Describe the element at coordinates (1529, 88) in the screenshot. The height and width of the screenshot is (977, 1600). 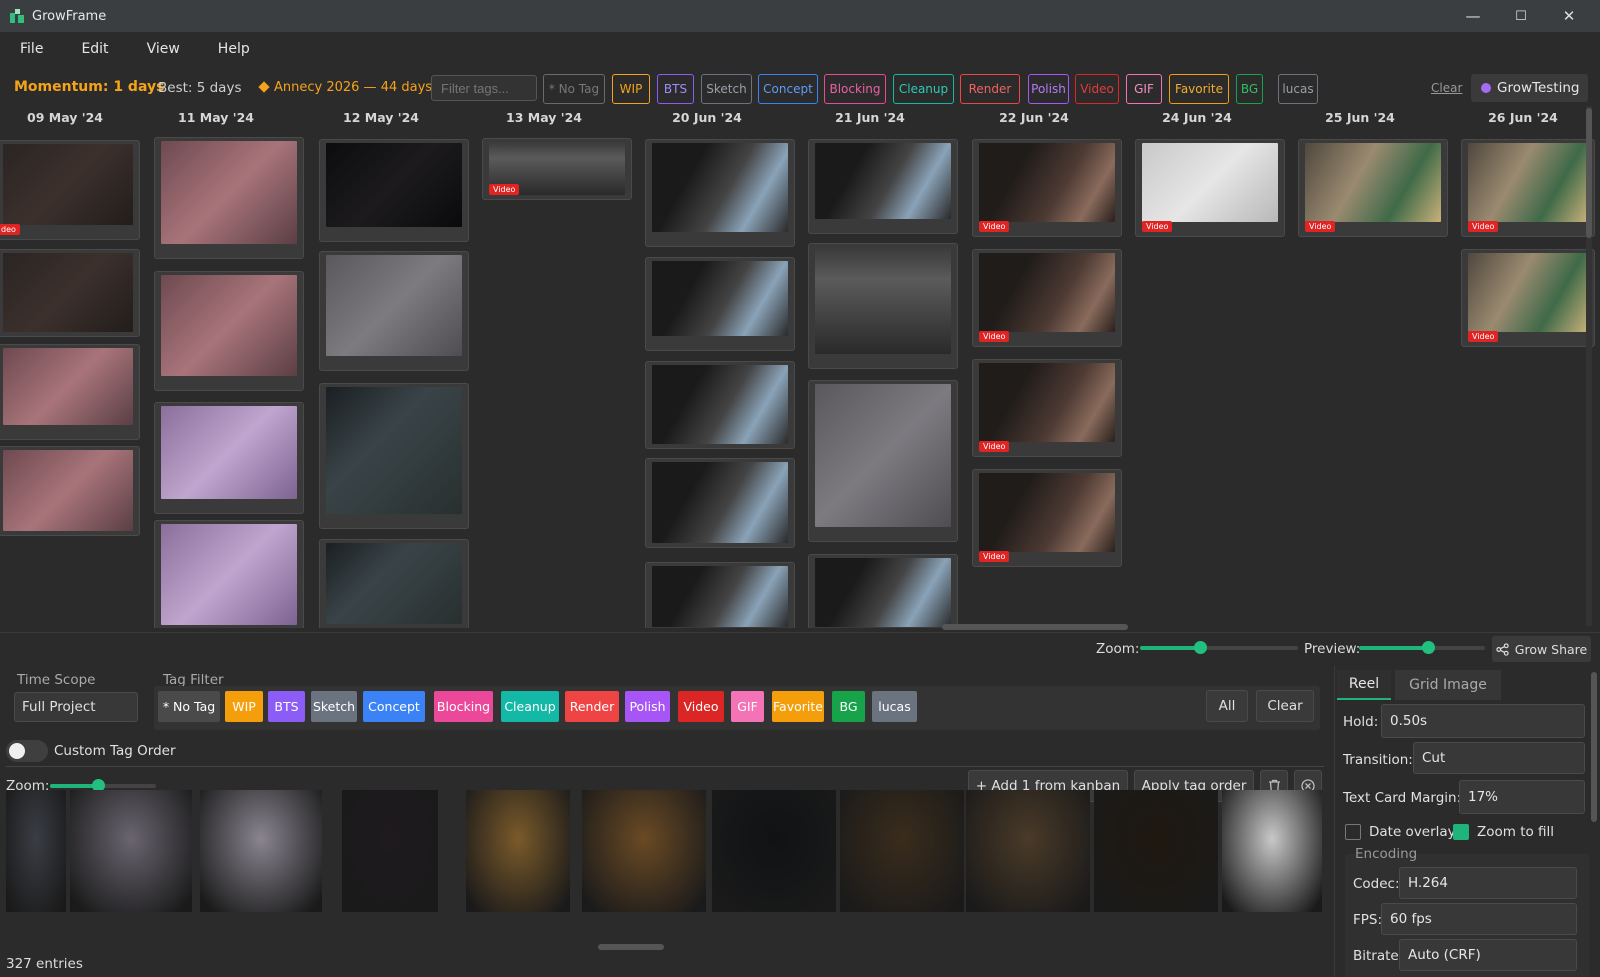
I see `workspace-button: GrowTesting` at that location.